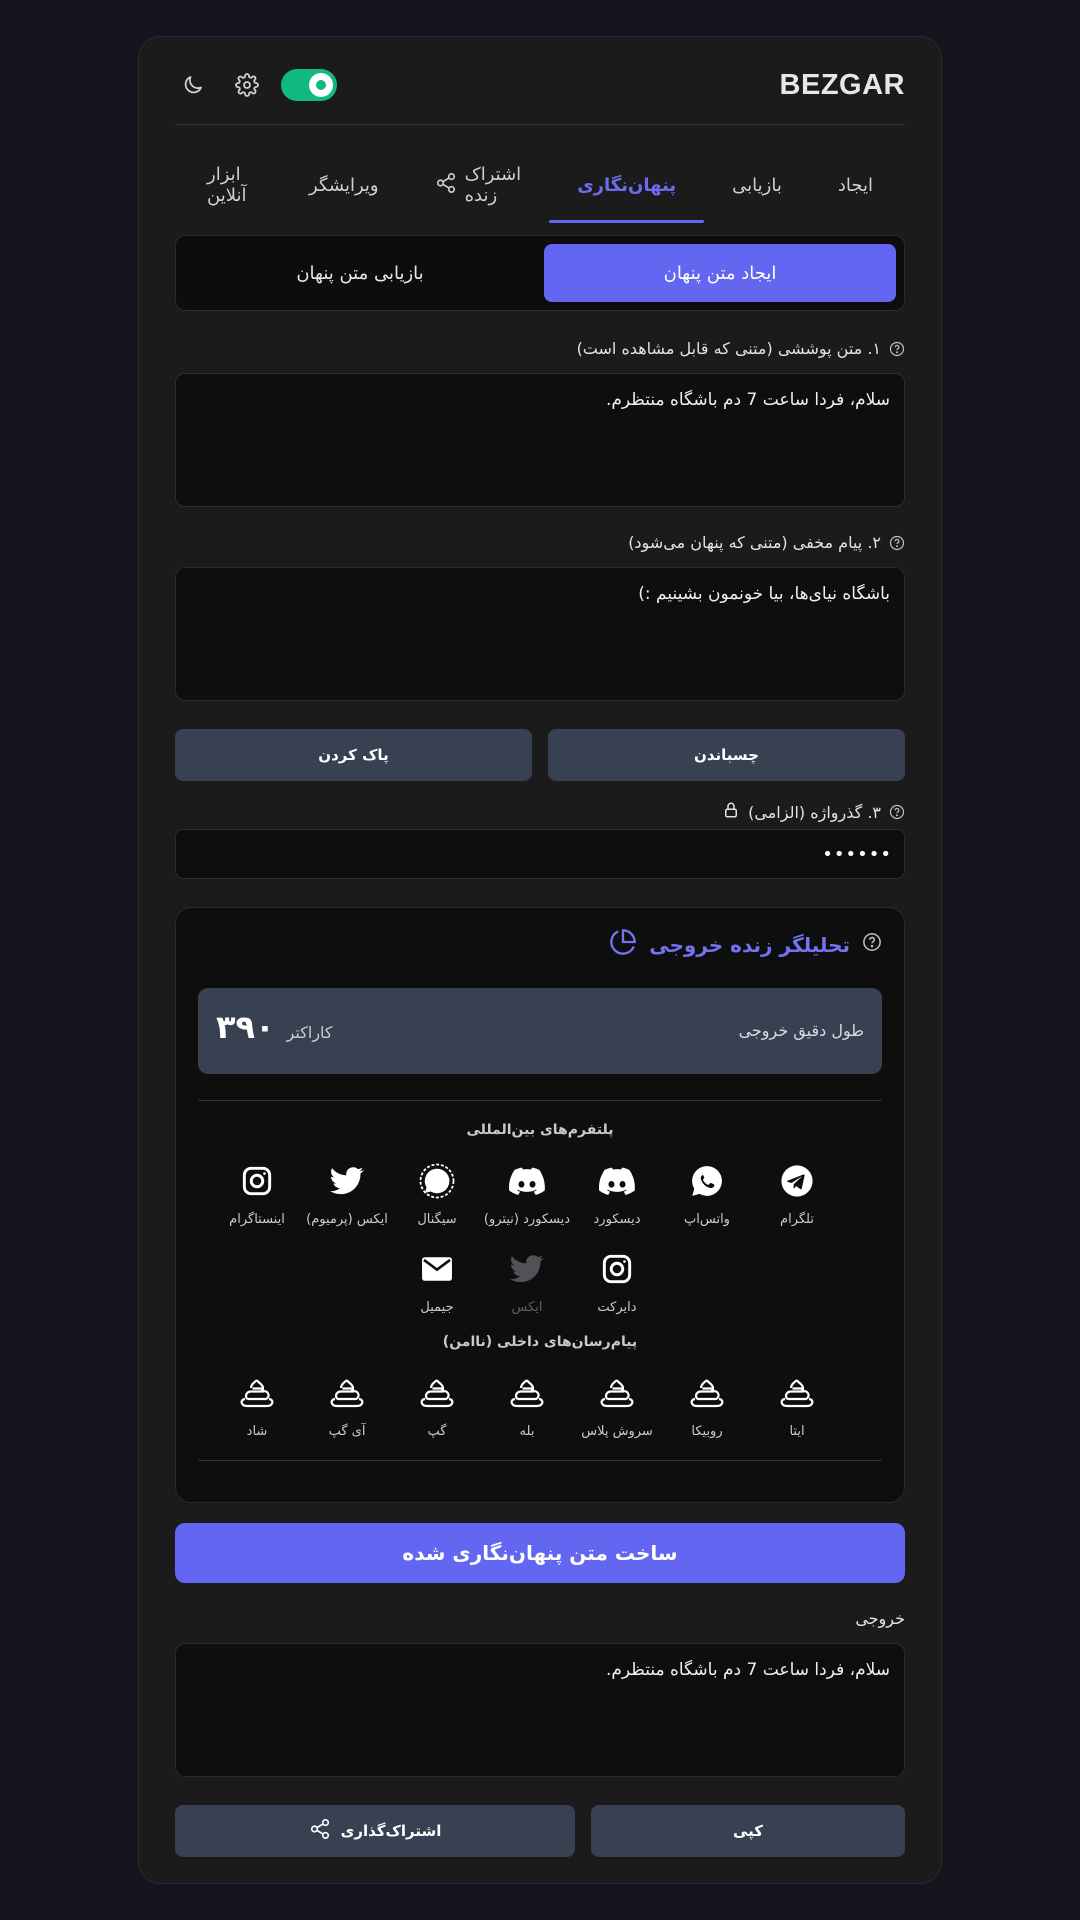 The image size is (1080, 1920). Describe the element at coordinates (353, 755) in the screenshot. I see `clear-button: پاک کردن` at that location.